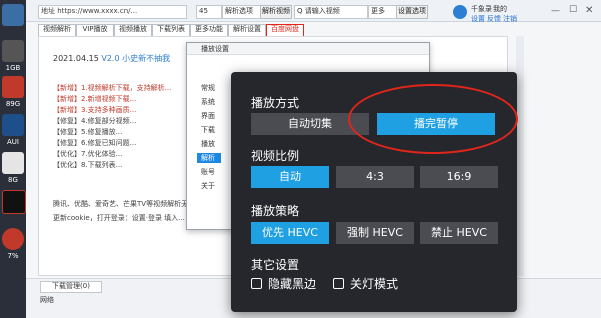  I want to click on desktop-label: 1GB, so click(13, 68).